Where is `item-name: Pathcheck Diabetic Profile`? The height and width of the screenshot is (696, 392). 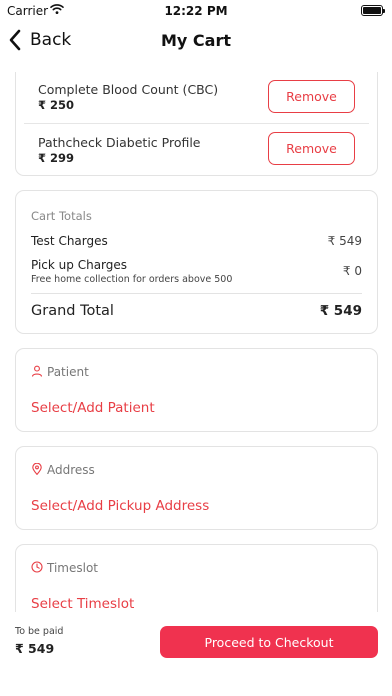
item-name: Pathcheck Diabetic Profile is located at coordinates (119, 142).